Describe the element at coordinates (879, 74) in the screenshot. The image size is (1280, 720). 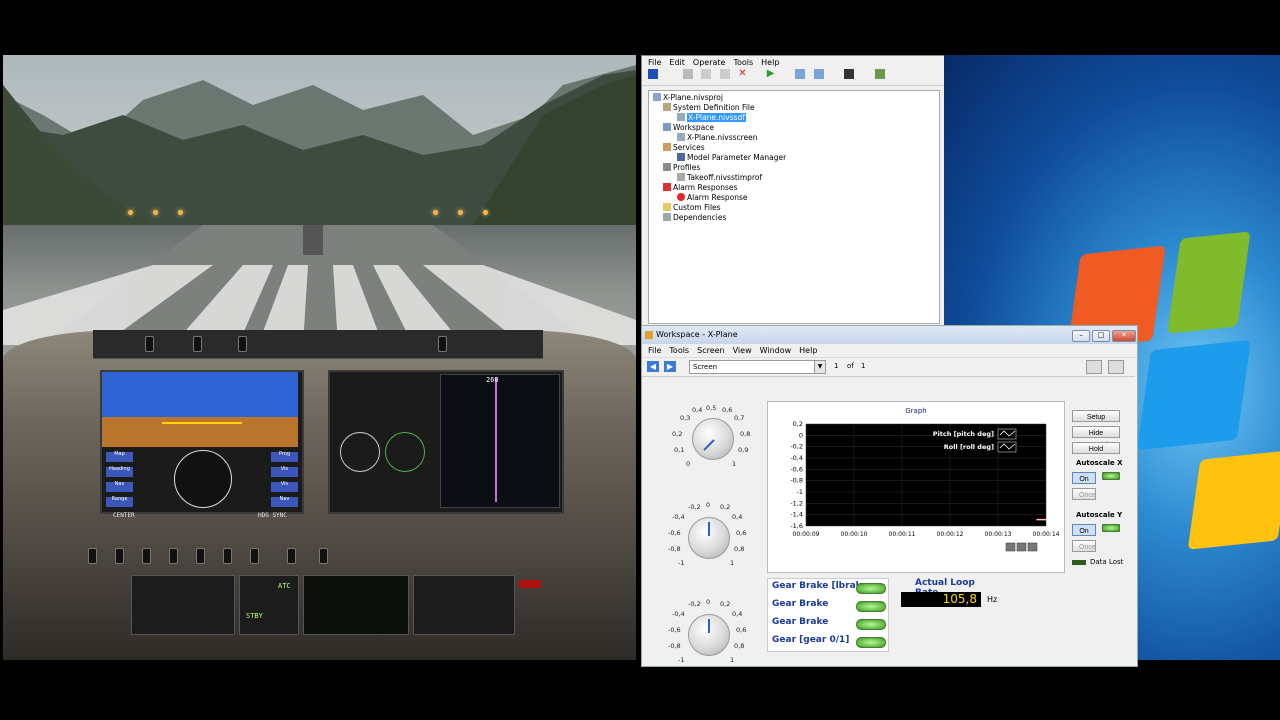
I see `target-icon` at that location.